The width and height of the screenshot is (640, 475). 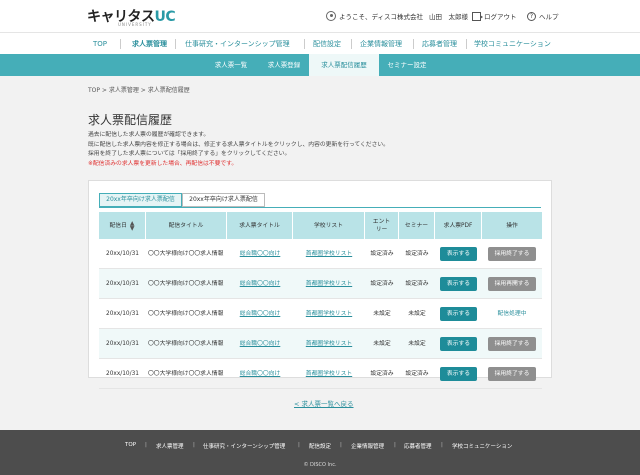 What do you see at coordinates (260, 225) in the screenshot?
I see `header-job-title: 求人票タイトル` at bounding box center [260, 225].